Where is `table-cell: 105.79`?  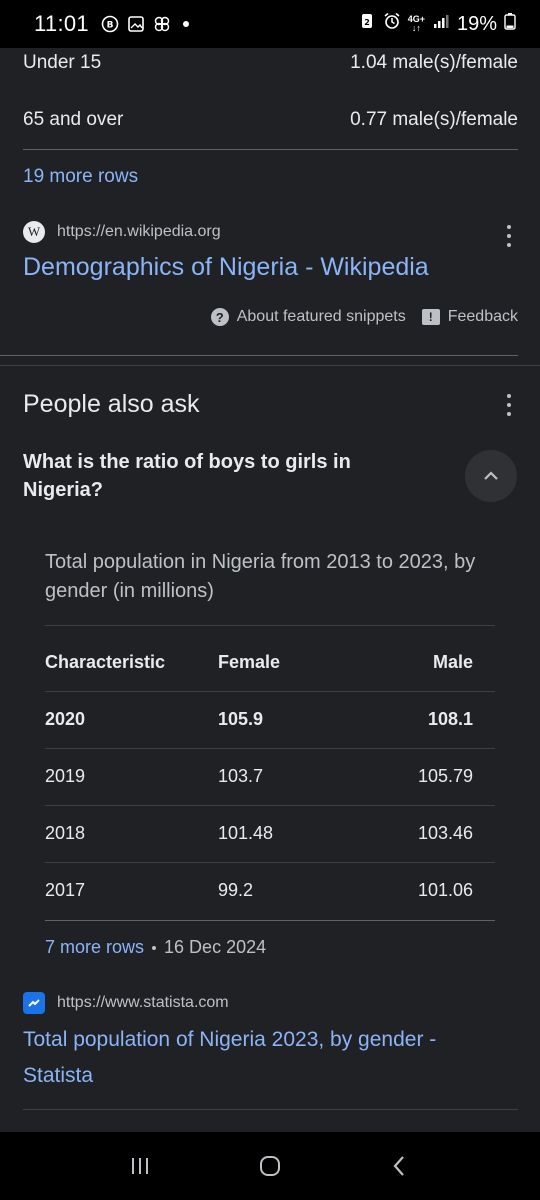
table-cell: 105.79 is located at coordinates (445, 776).